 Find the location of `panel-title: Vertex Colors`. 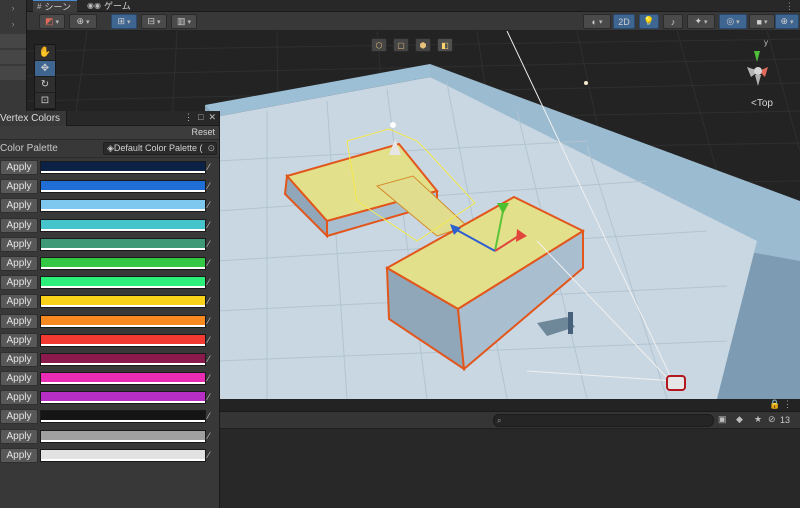

panel-title: Vertex Colors is located at coordinates (34, 118).